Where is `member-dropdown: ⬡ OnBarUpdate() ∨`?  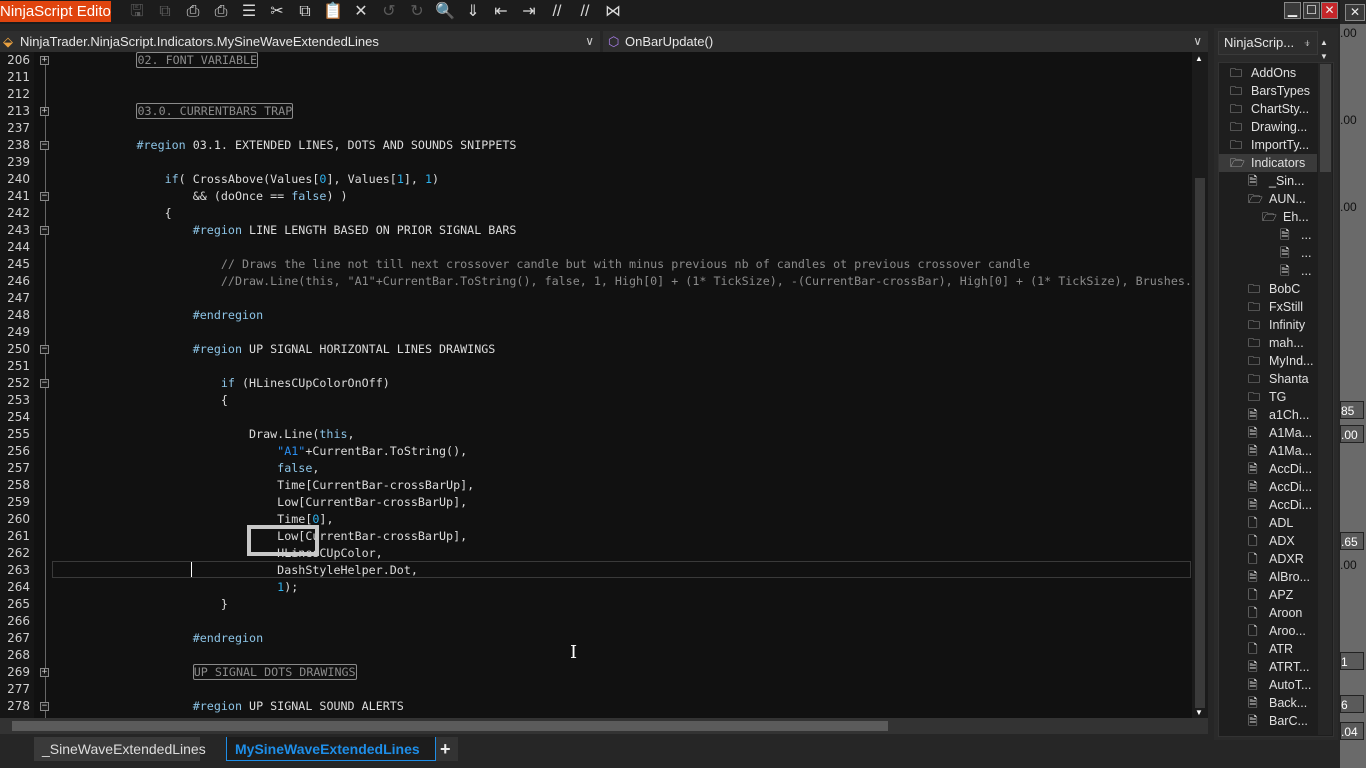
member-dropdown: ⬡ OnBarUpdate() ∨ is located at coordinates (905, 41).